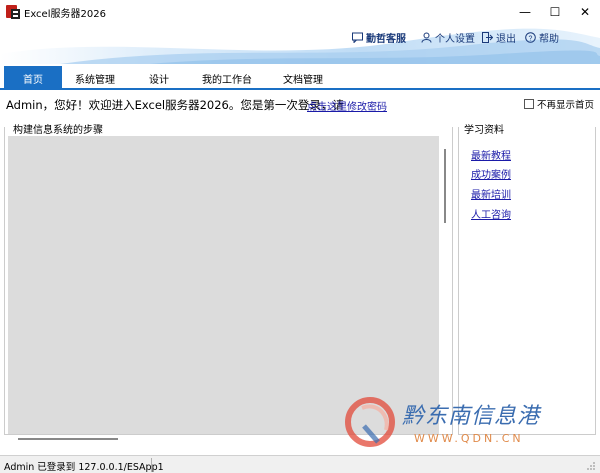 The height and width of the screenshot is (473, 600). What do you see at coordinates (426, 37) in the screenshot?
I see `user-icon` at bounding box center [426, 37].